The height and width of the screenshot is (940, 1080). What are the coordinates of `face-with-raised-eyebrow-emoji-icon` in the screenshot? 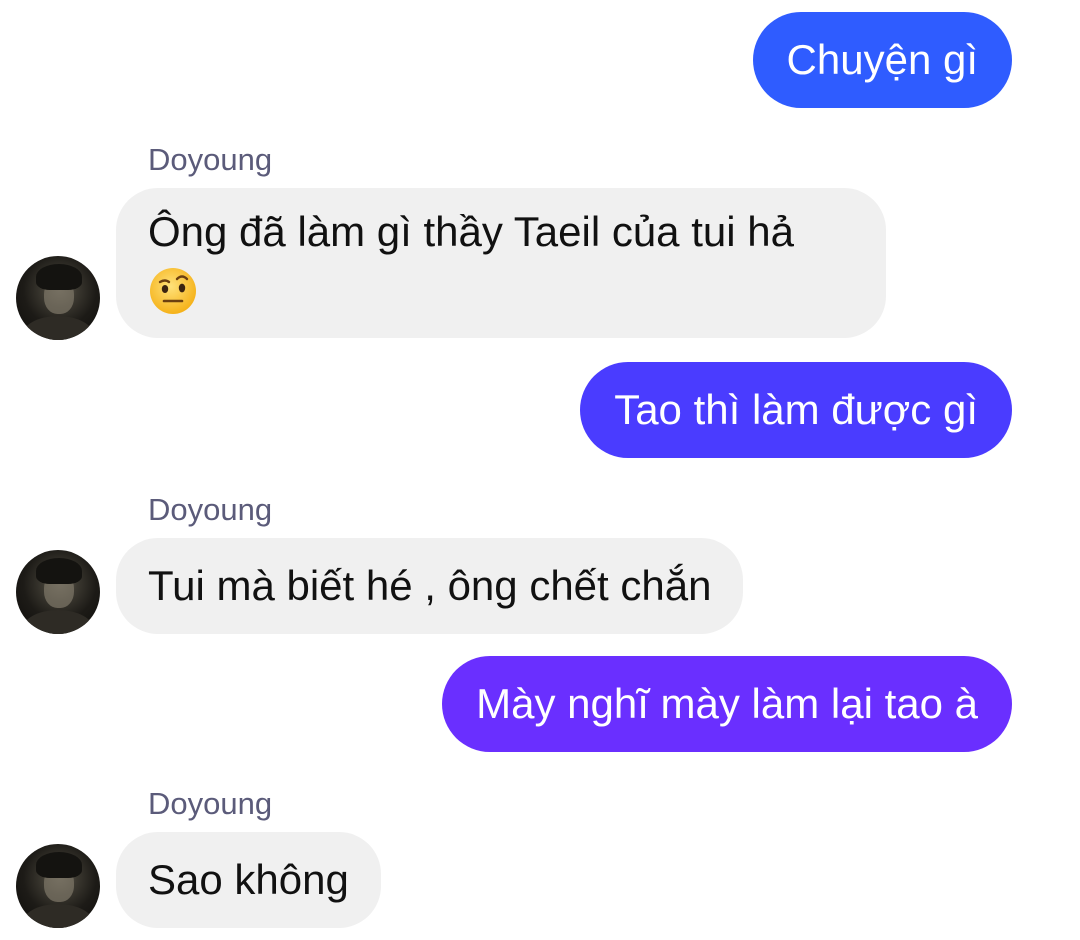 It's located at (501, 291).